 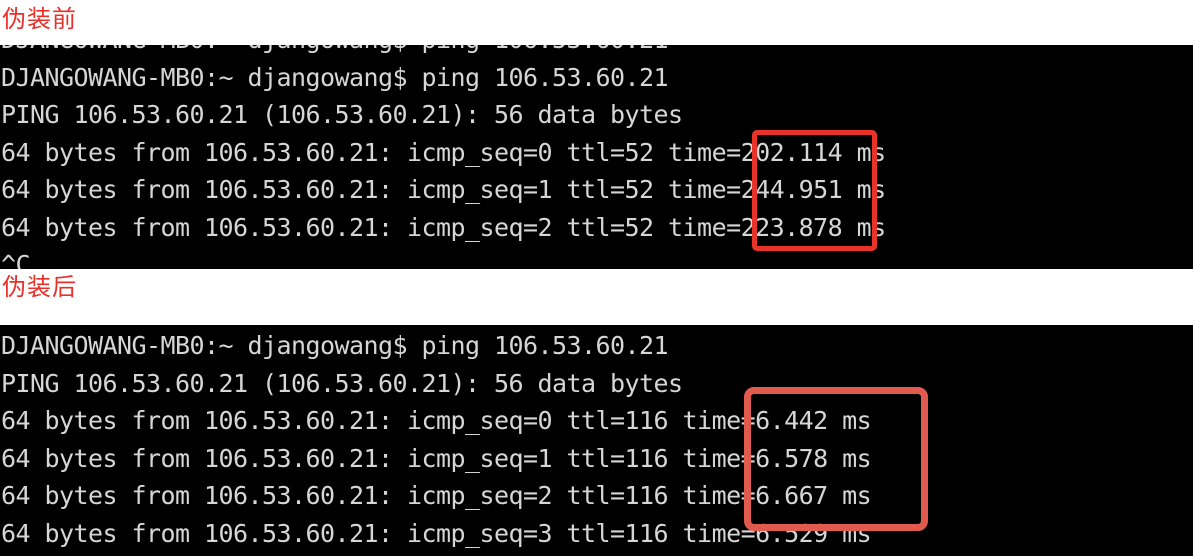 I want to click on caption-before-spoofing: 伪装前, so click(x=39, y=19).